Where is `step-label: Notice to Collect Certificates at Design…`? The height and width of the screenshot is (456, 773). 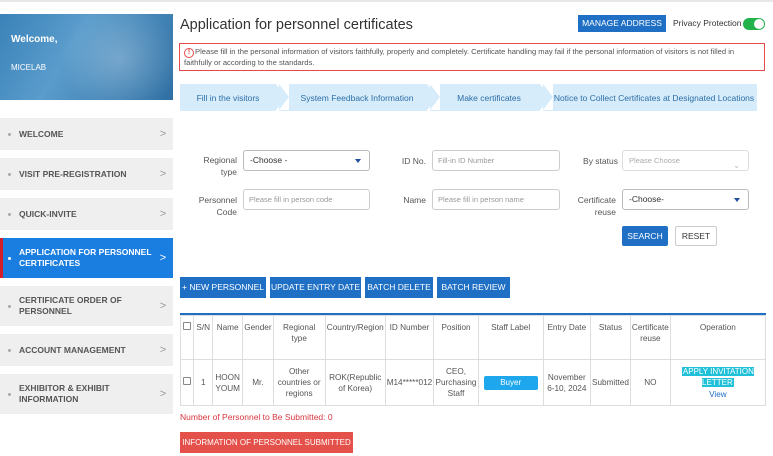 step-label: Notice to Collect Certificates at Design… is located at coordinates (654, 97).